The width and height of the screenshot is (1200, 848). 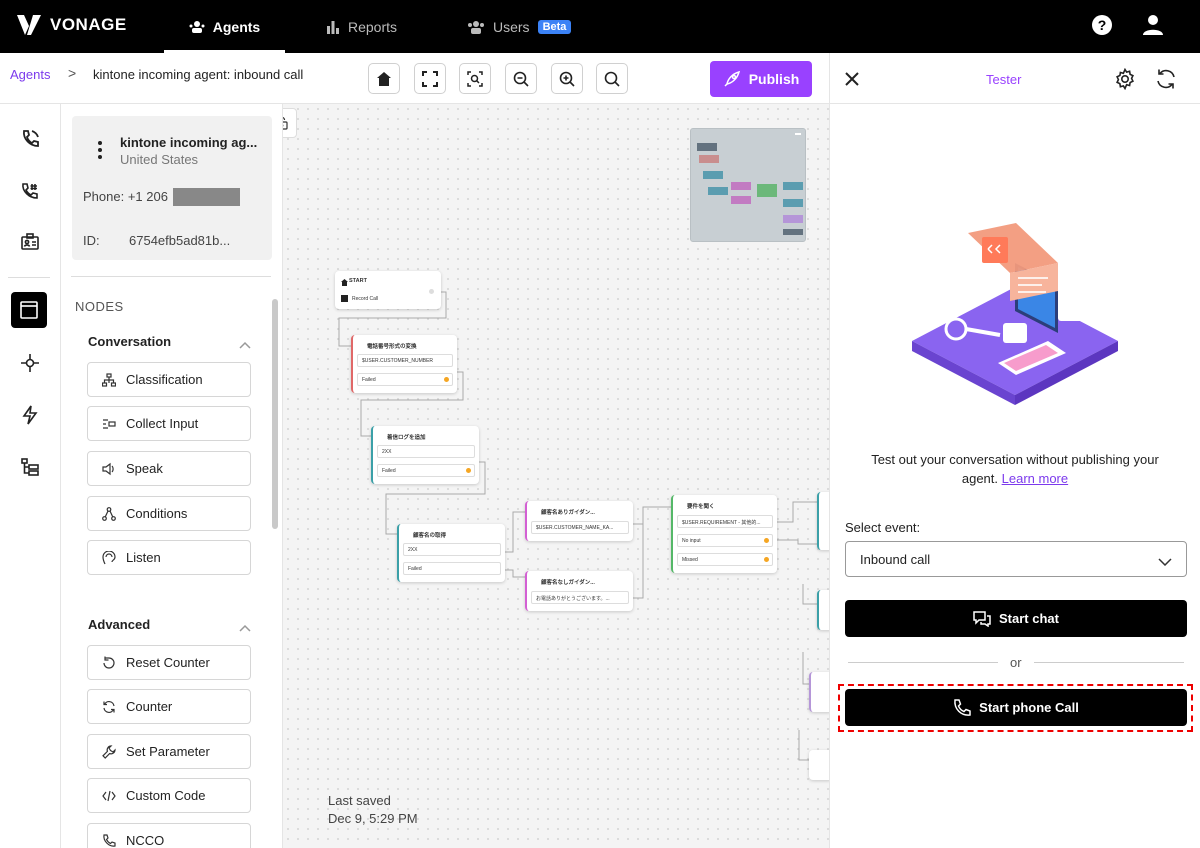 I want to click on tab-agents: Agents, so click(x=224, y=26).